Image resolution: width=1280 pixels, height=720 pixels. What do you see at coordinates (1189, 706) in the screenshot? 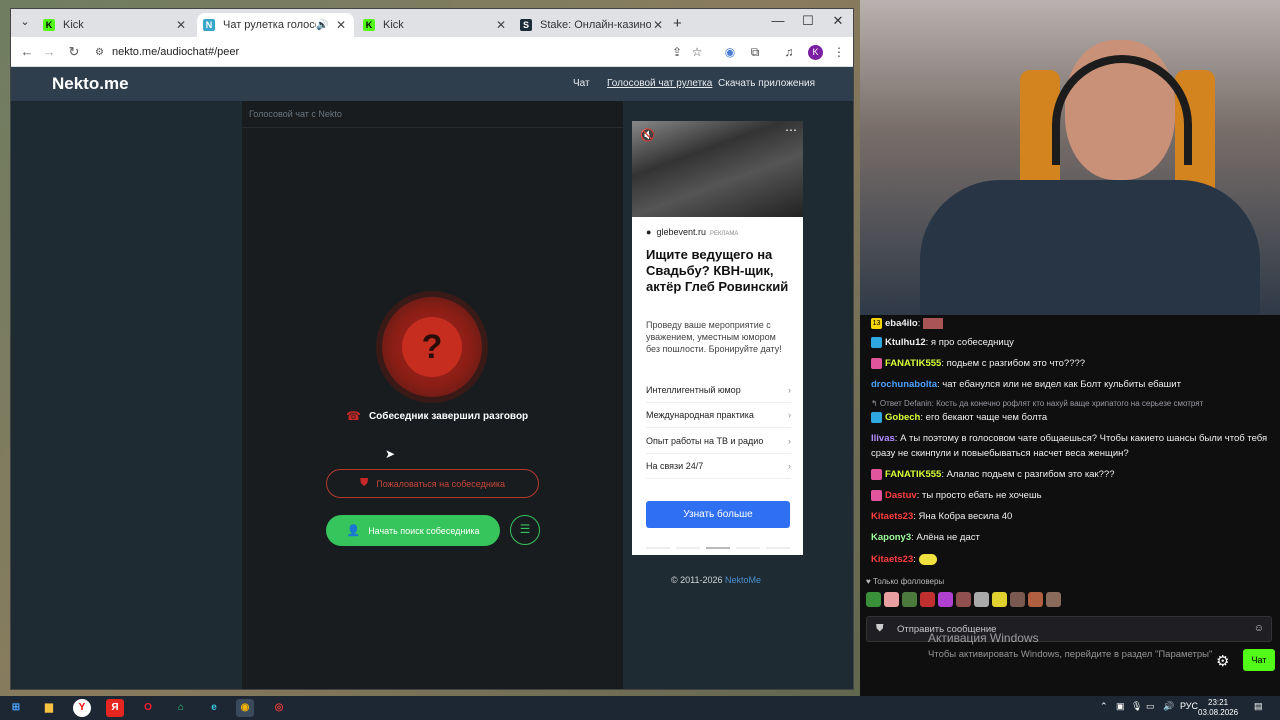
I see `language-indicator: РУС` at bounding box center [1189, 706].